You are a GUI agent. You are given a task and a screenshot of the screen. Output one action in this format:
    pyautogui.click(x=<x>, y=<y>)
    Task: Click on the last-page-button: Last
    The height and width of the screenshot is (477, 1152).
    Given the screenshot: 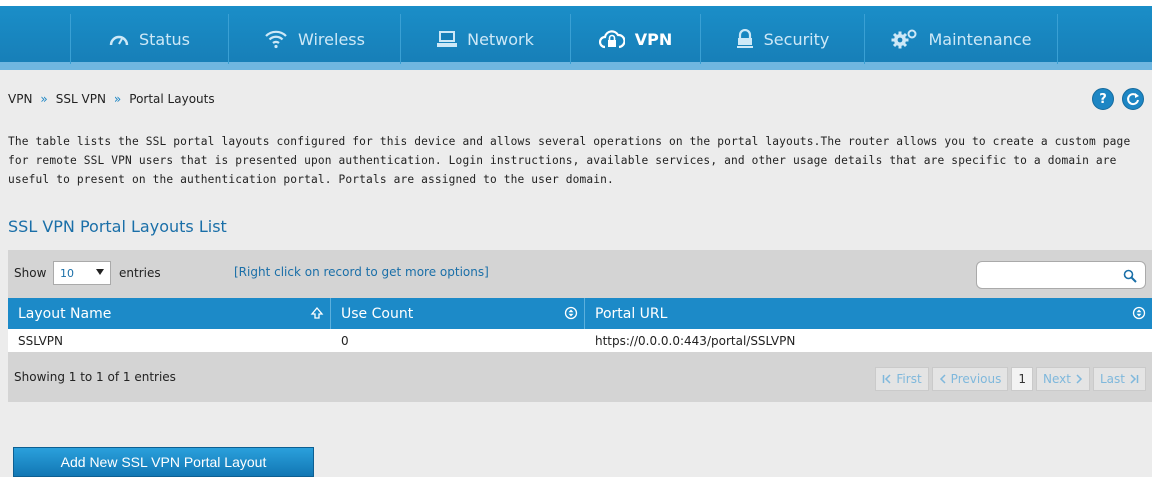 What is the action you would take?
    pyautogui.click(x=1119, y=379)
    